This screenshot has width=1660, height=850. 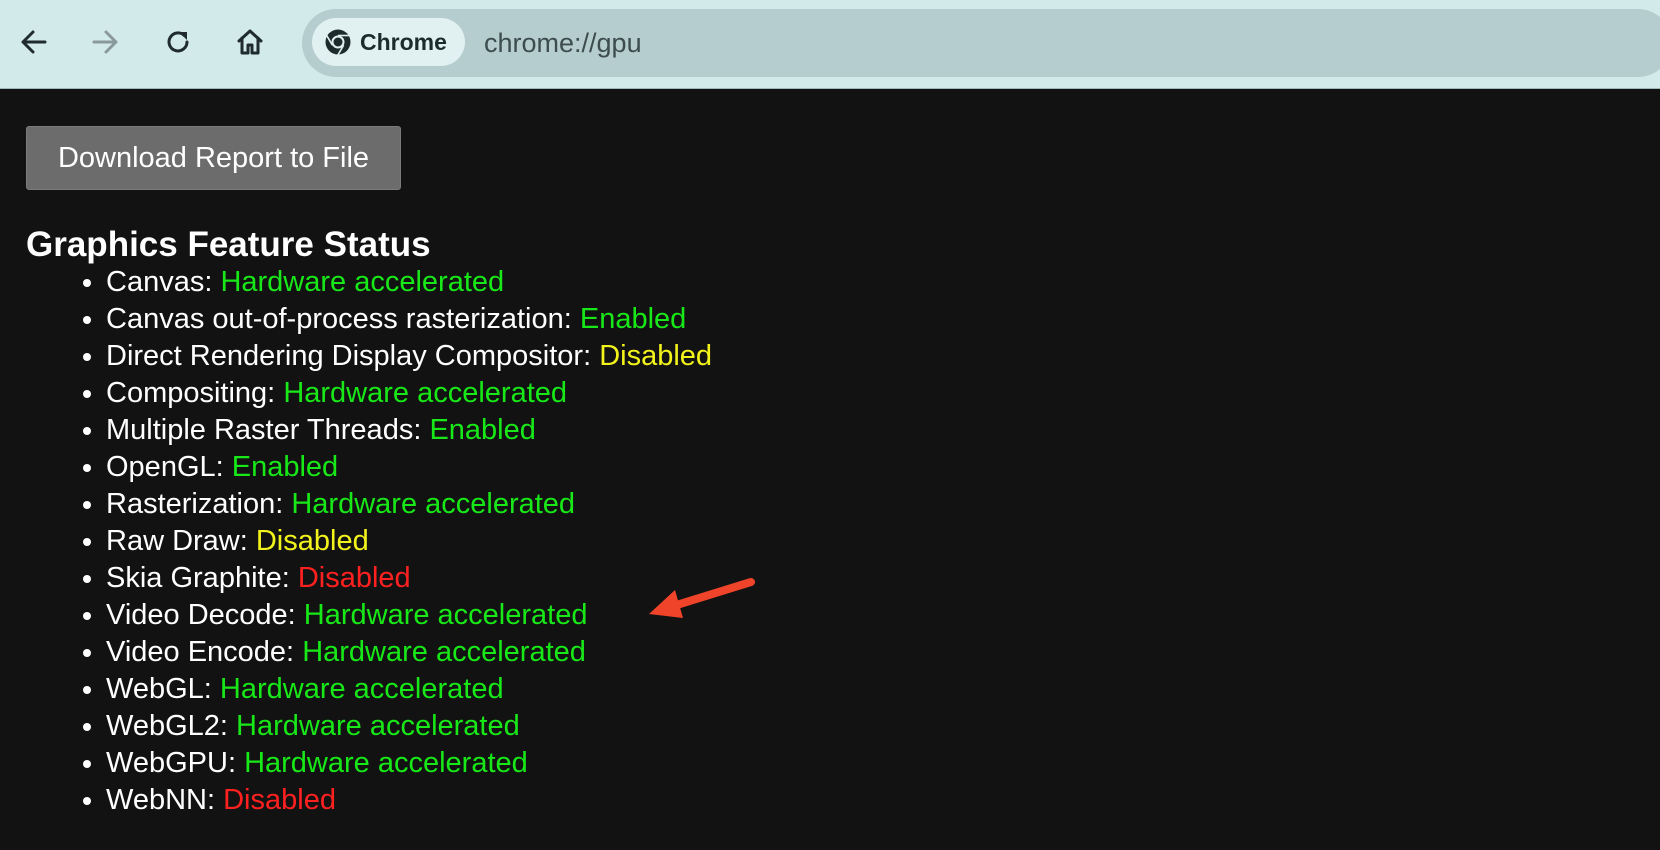 I want to click on feature-label: WebGL2:, so click(x=171, y=726).